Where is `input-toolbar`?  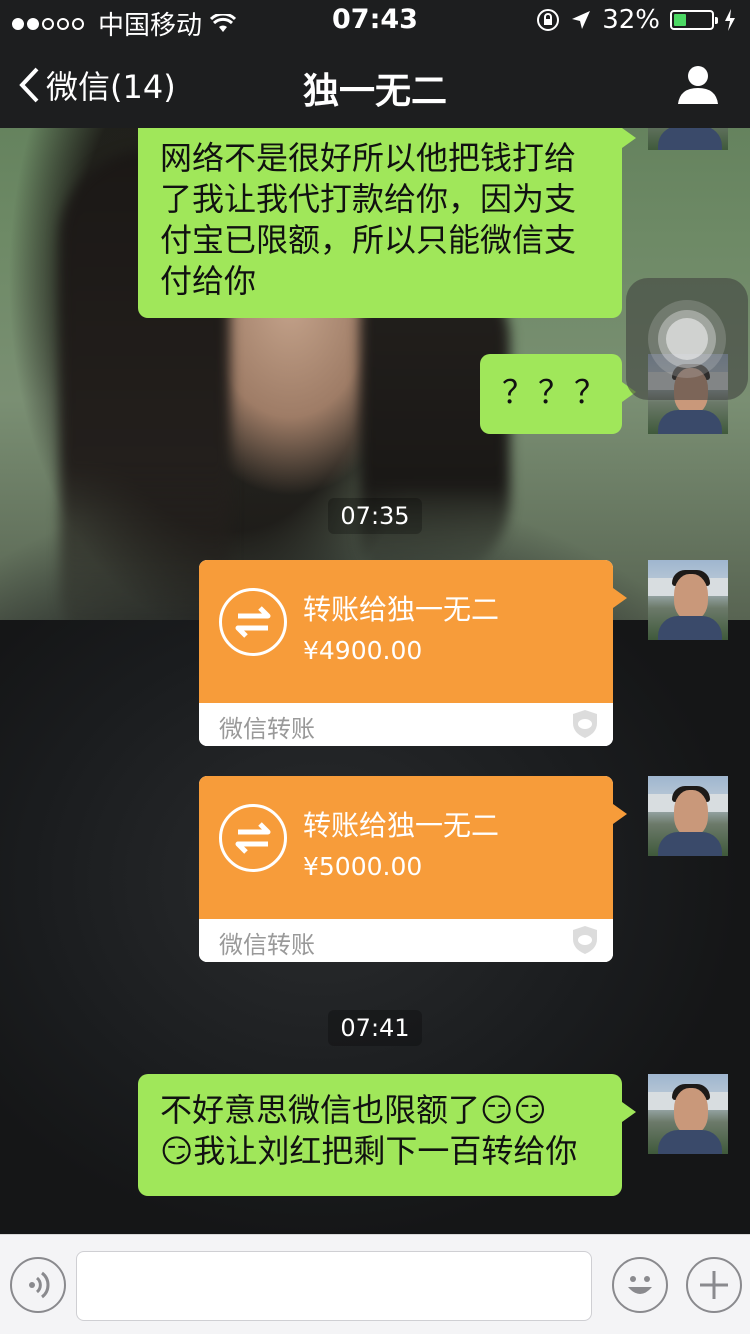
input-toolbar is located at coordinates (375, 1284).